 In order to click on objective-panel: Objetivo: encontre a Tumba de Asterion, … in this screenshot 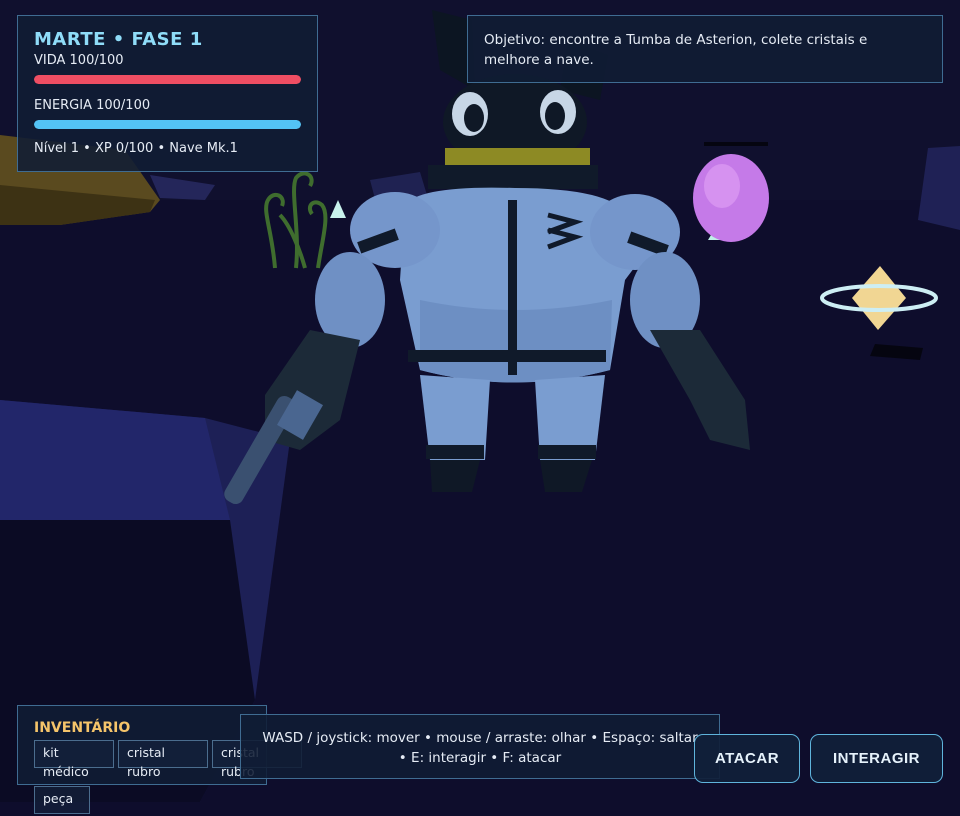, I will do `click(705, 49)`.